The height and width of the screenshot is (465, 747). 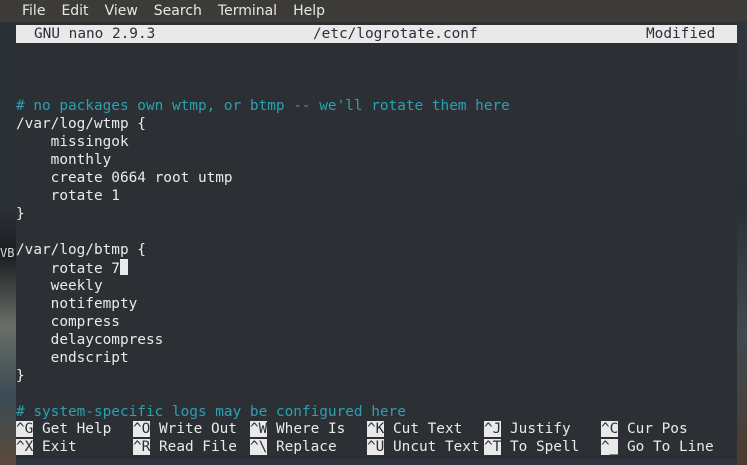 I want to click on shortcut-label: Exit, so click(x=55, y=447).